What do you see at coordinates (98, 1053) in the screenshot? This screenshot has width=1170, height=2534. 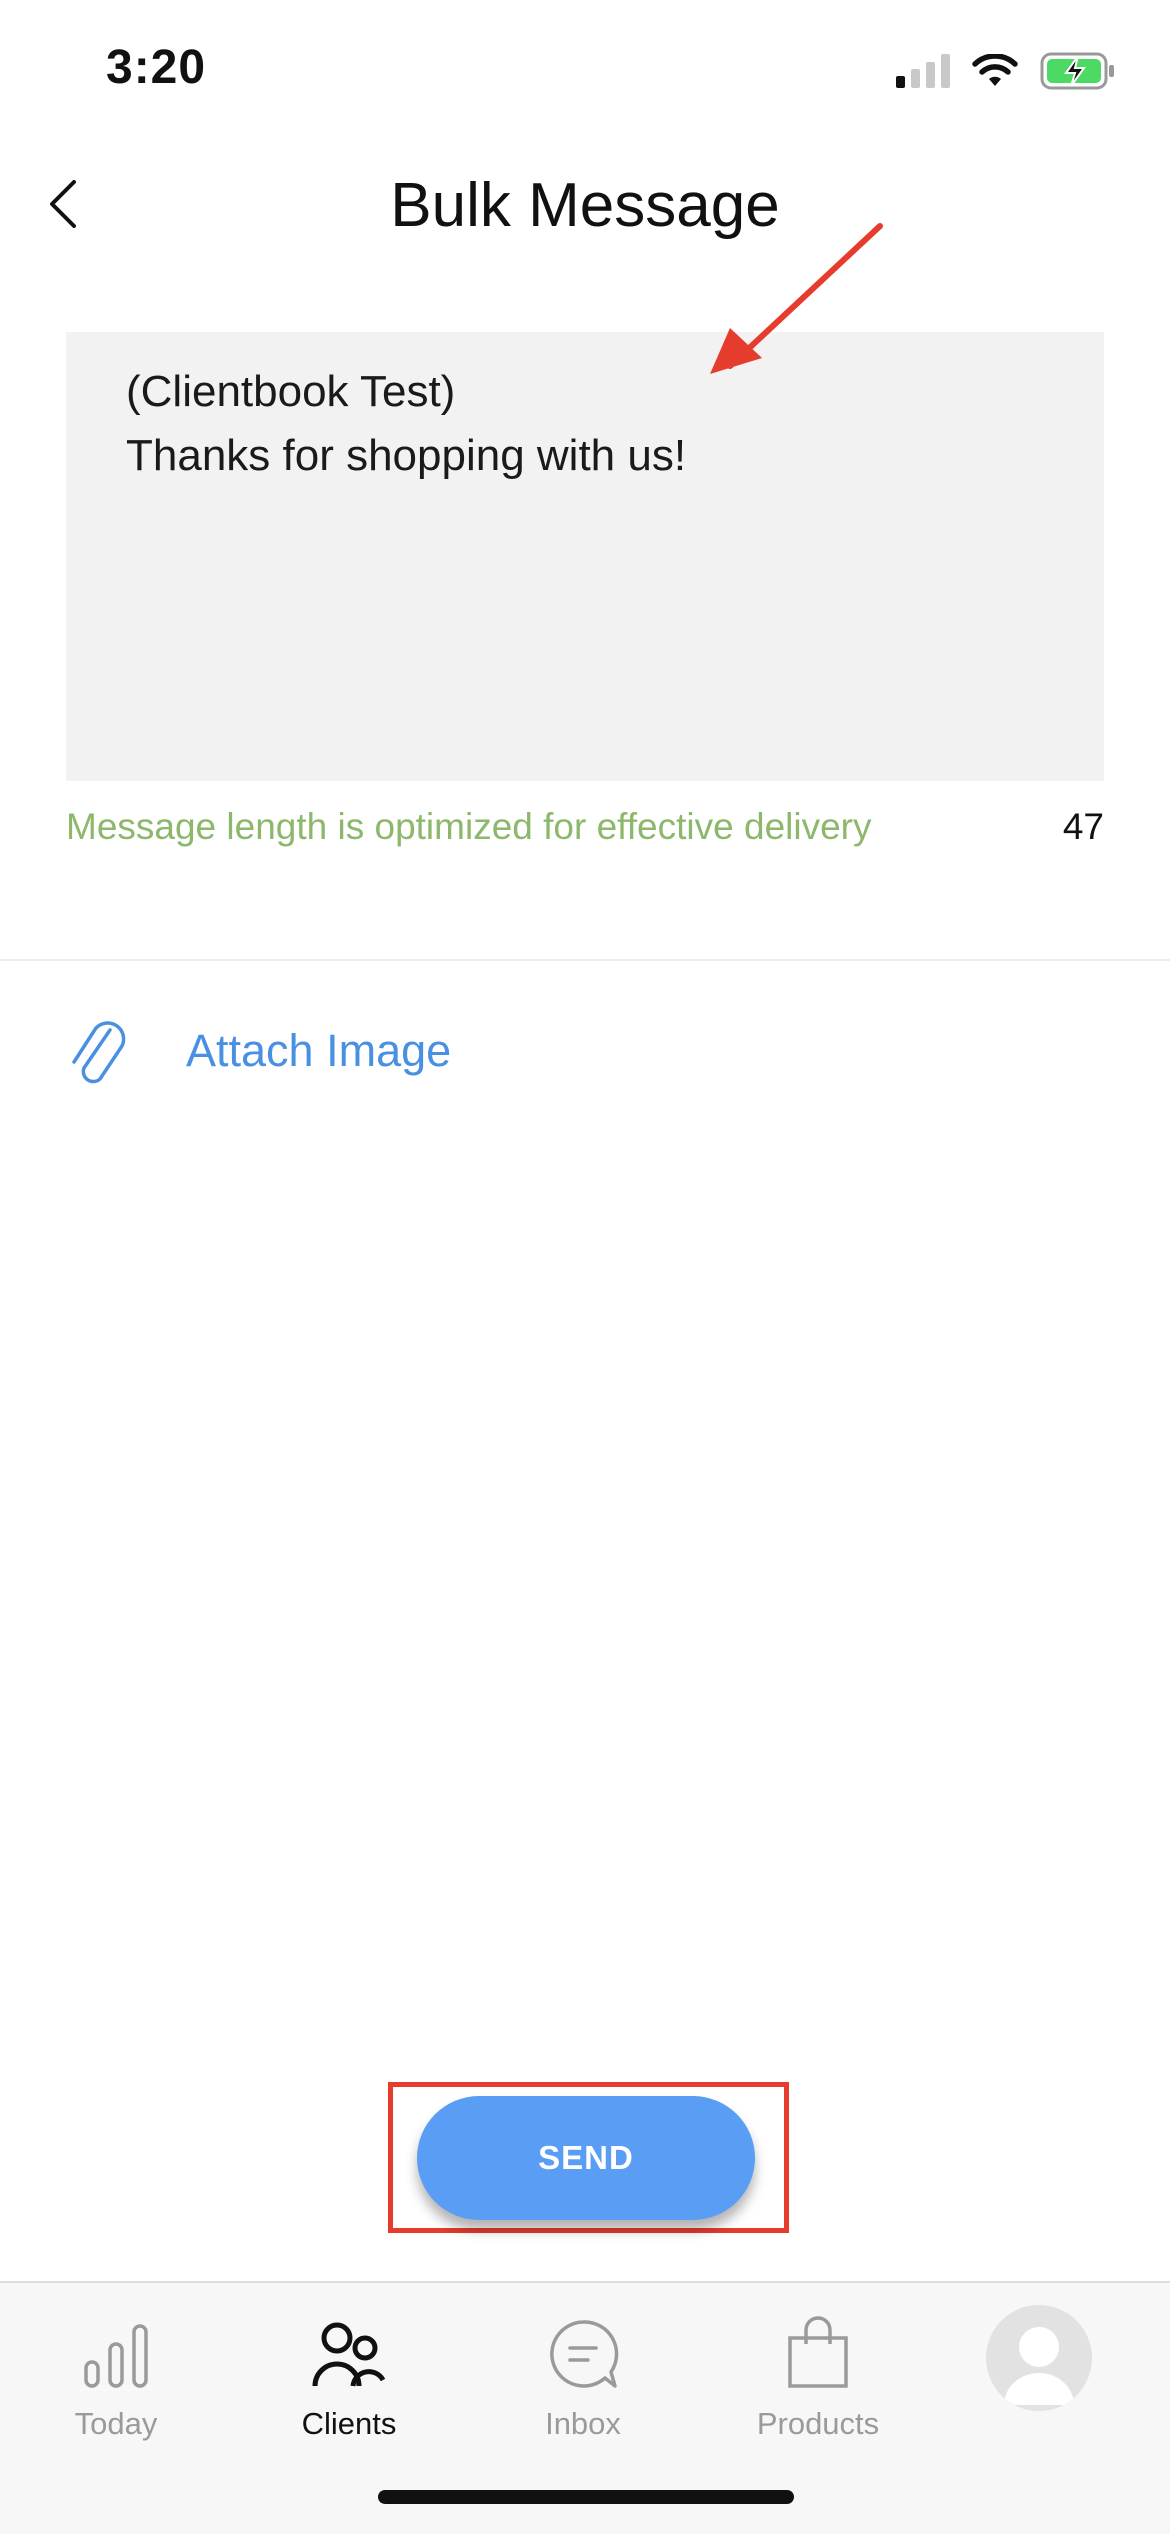 I see `paperclip-icon` at bounding box center [98, 1053].